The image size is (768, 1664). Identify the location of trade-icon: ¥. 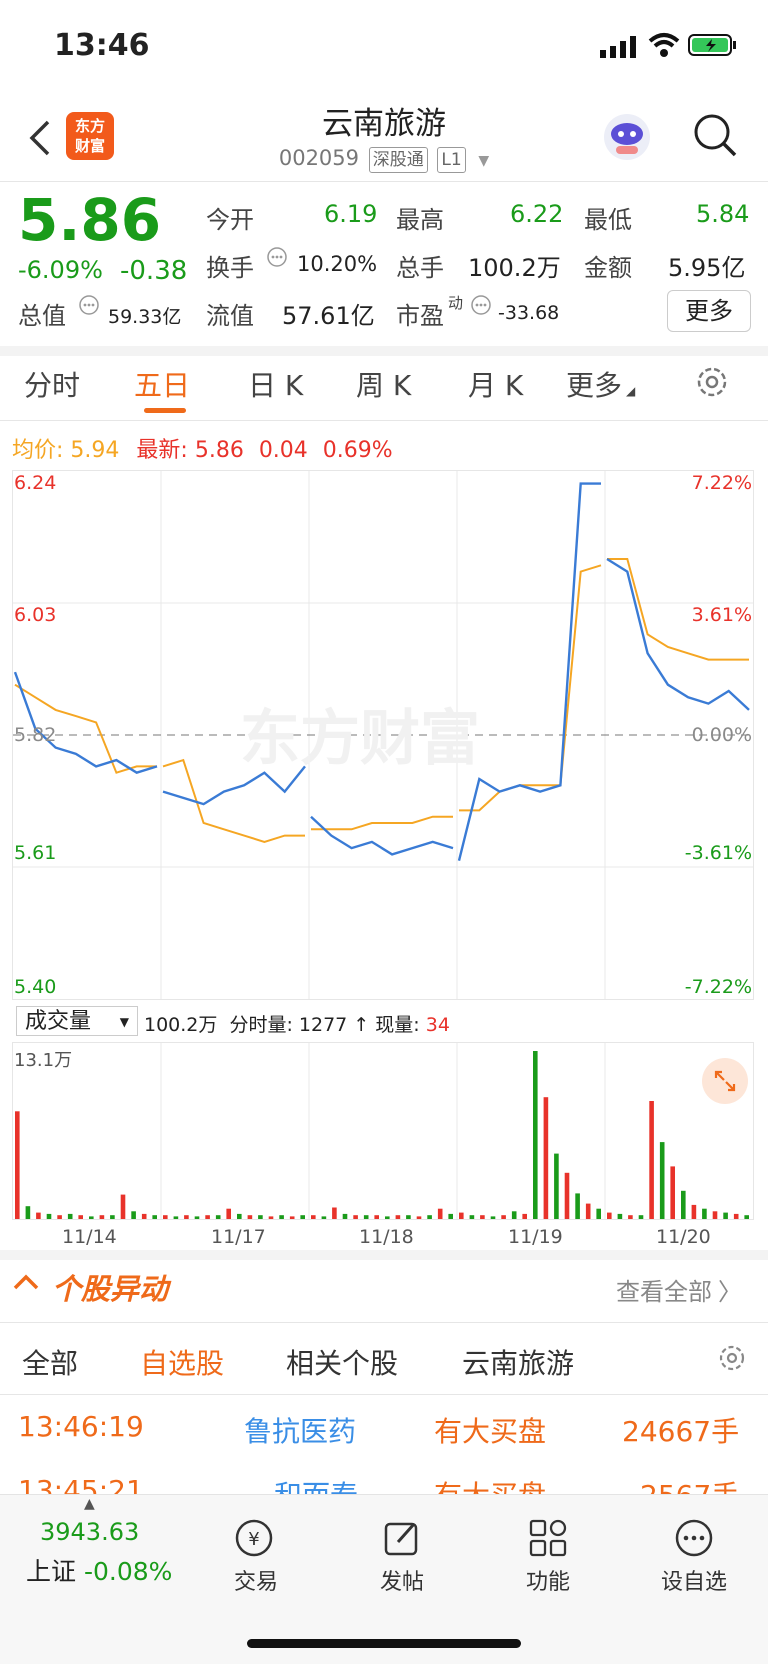
(254, 1538).